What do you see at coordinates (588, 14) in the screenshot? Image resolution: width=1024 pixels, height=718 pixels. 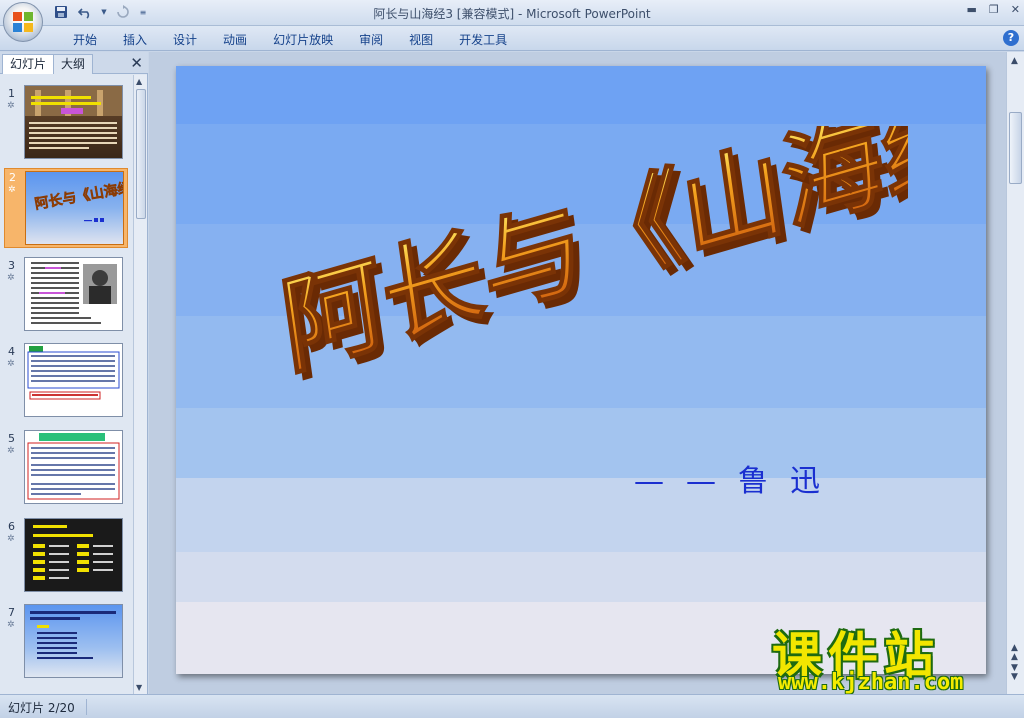 I see `app-name: Microsoft PowerPoint` at bounding box center [588, 14].